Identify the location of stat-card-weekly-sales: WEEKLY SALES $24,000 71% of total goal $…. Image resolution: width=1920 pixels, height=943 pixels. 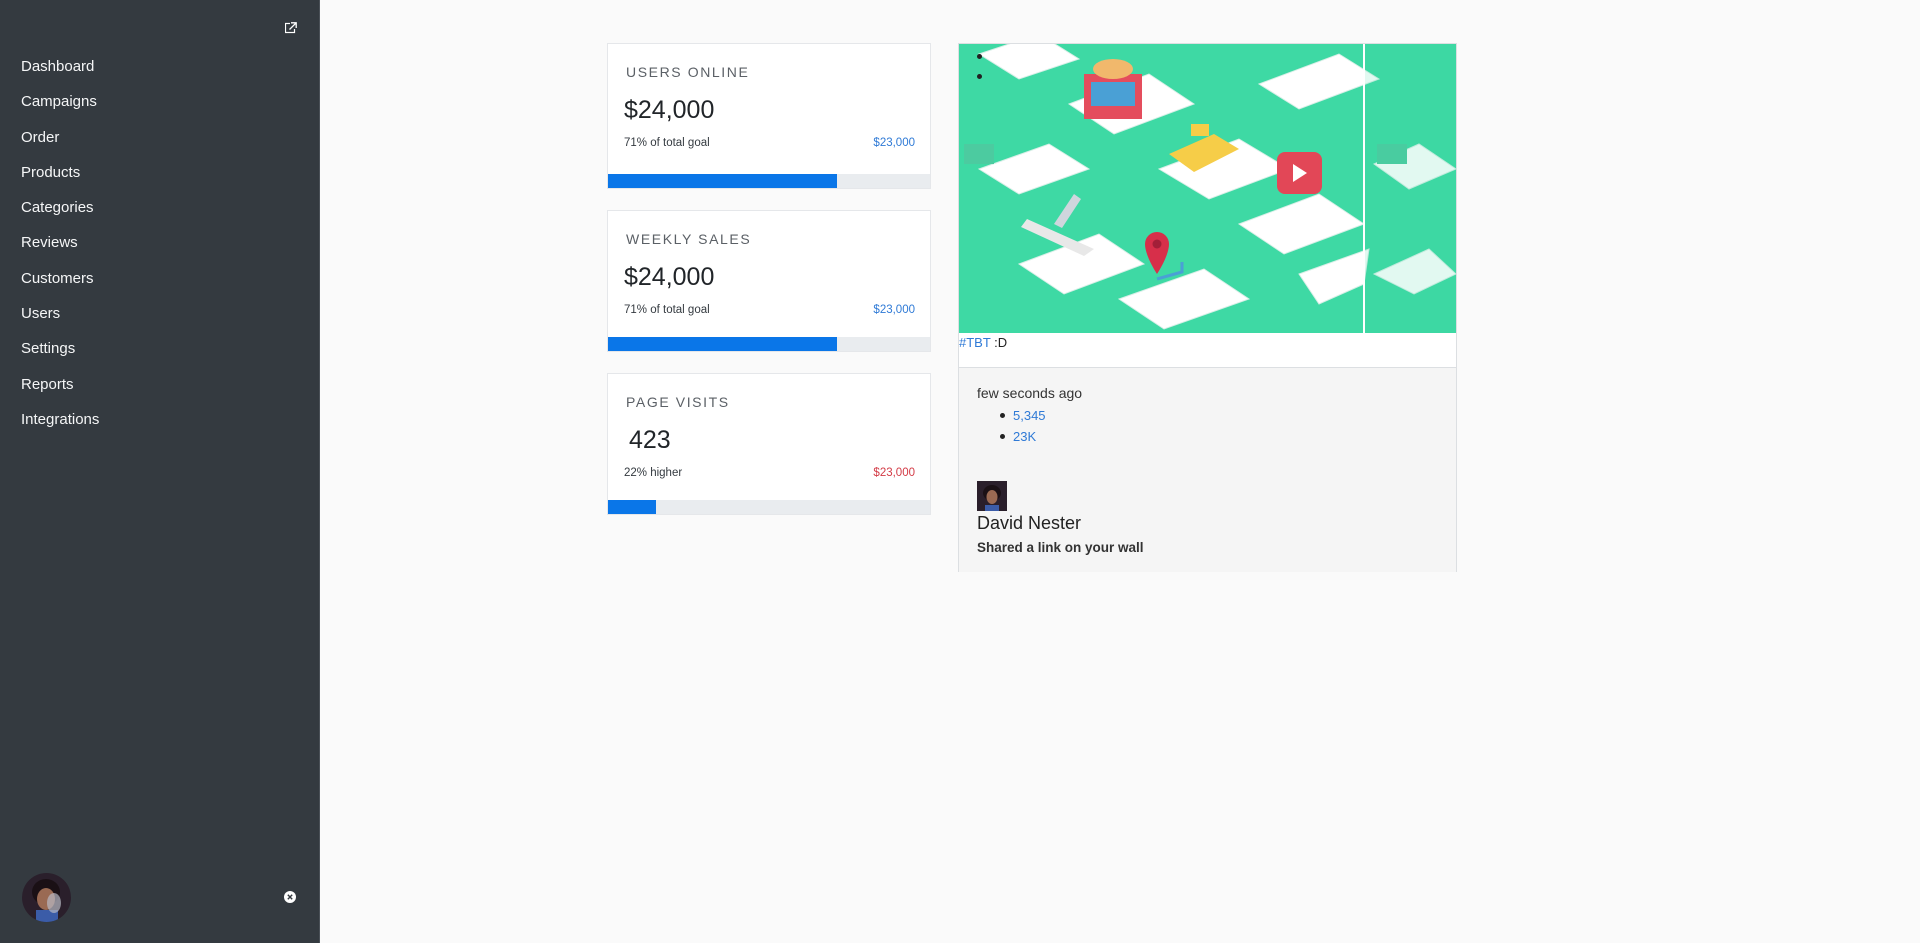
(769, 281).